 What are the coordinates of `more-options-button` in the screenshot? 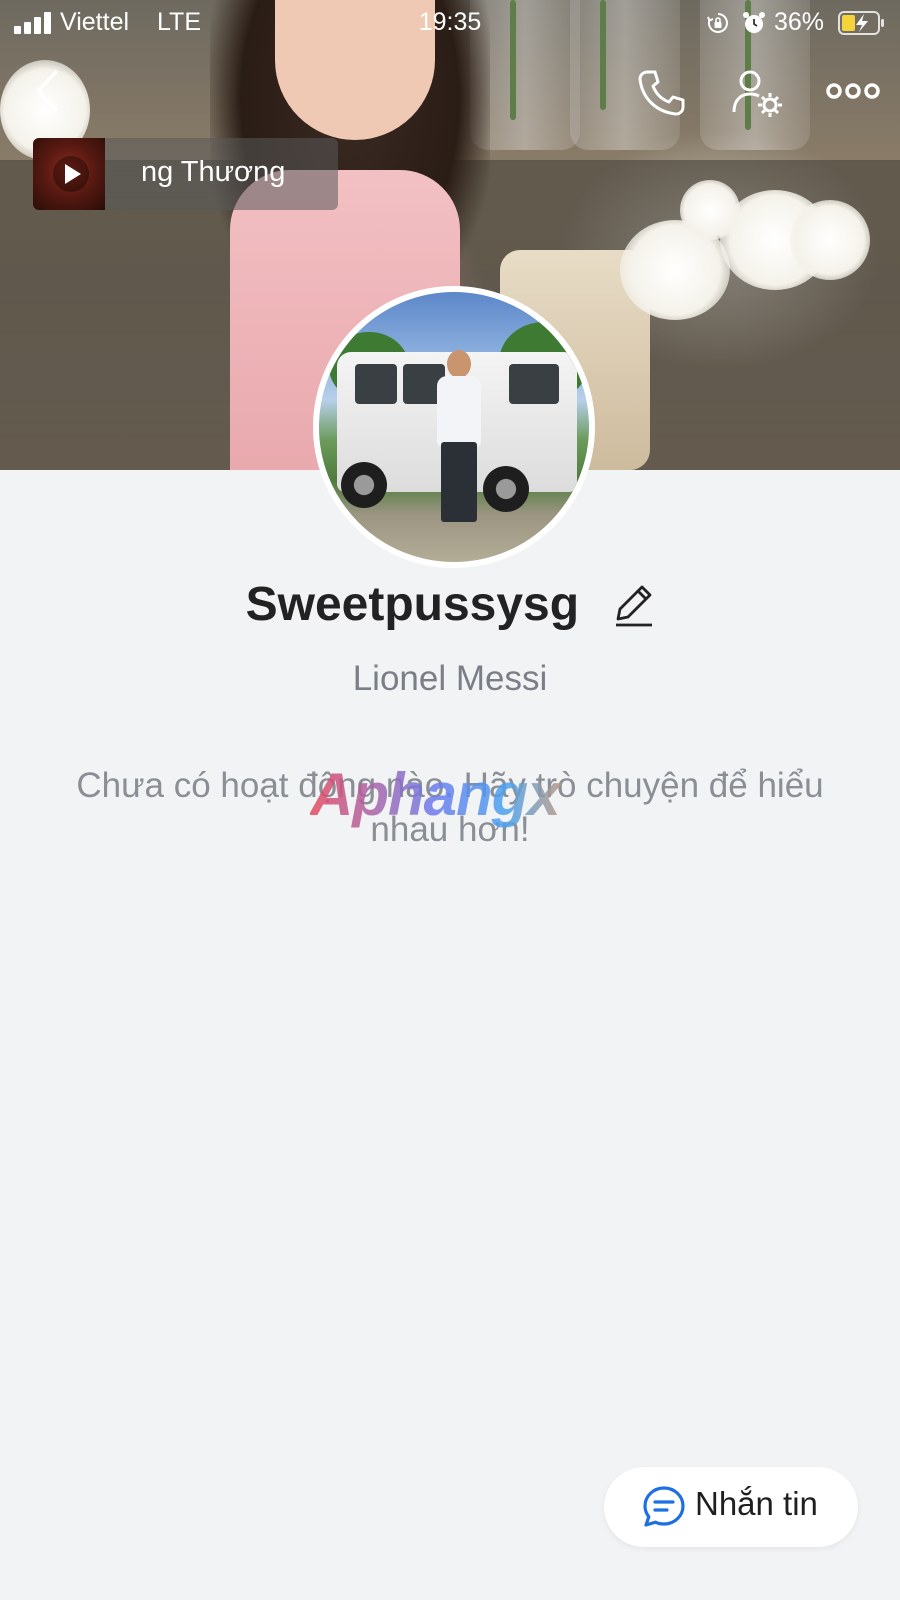 It's located at (853, 91).